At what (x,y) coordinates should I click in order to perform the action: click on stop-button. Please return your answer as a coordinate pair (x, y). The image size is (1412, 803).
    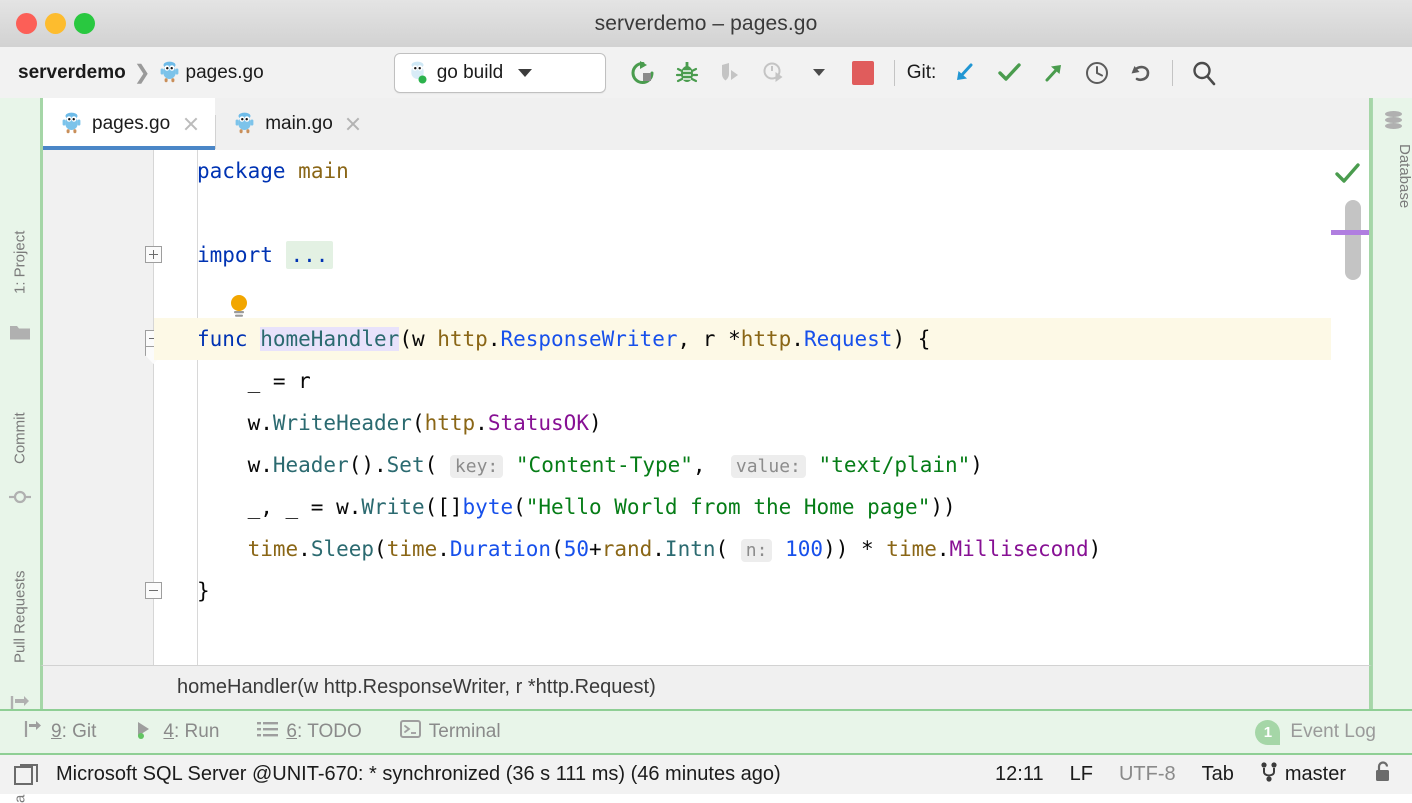
    Looking at the image, I should click on (863, 73).